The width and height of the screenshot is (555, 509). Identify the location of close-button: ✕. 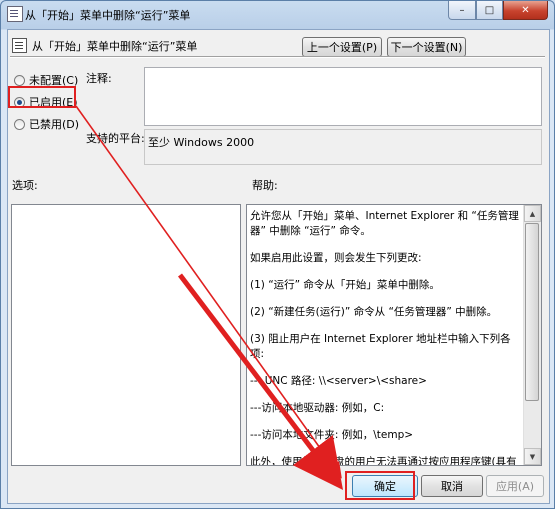
(525, 10).